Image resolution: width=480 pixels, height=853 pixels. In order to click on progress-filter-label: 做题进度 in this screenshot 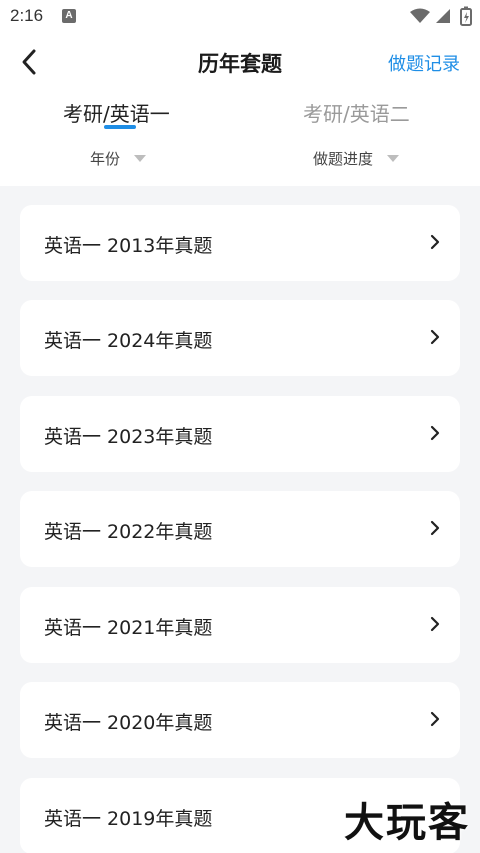, I will do `click(343, 159)`.